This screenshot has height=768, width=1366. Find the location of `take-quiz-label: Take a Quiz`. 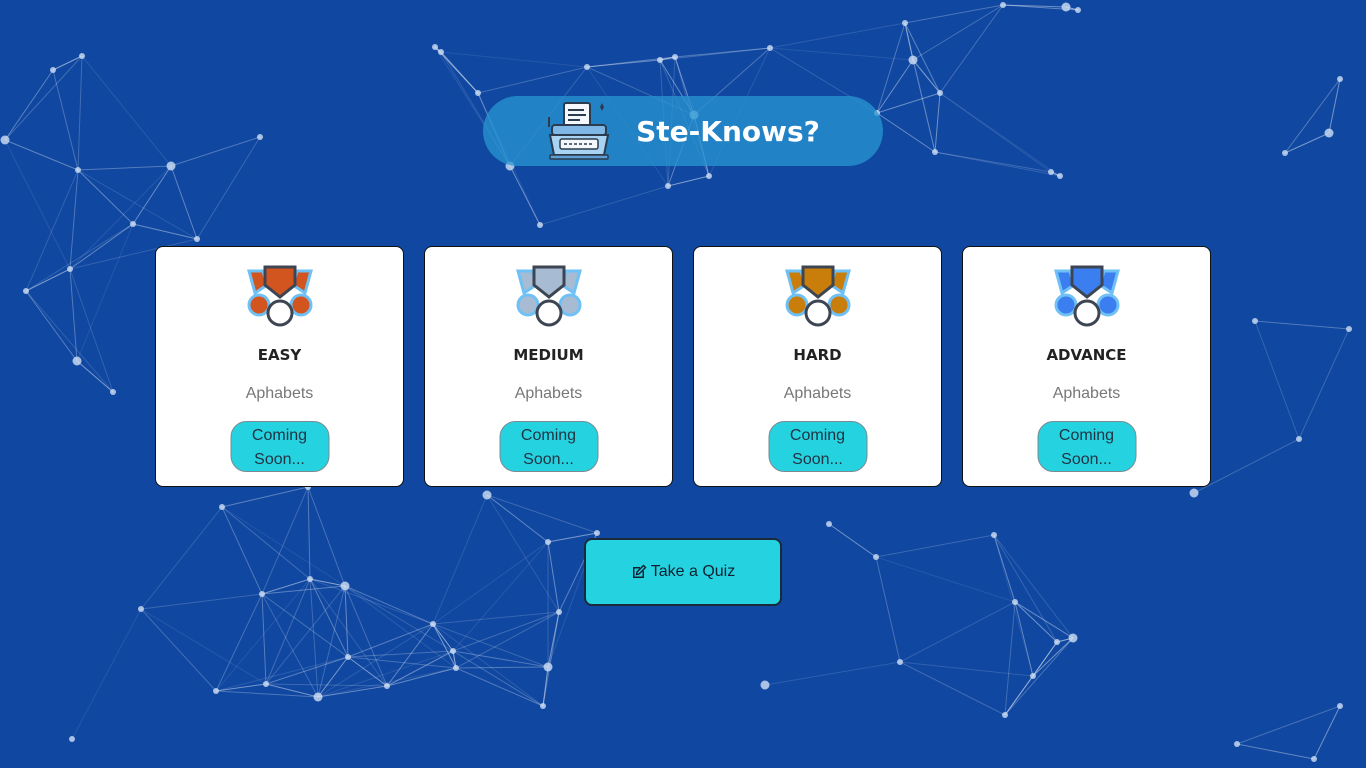

take-quiz-label: Take a Quiz is located at coordinates (693, 571).